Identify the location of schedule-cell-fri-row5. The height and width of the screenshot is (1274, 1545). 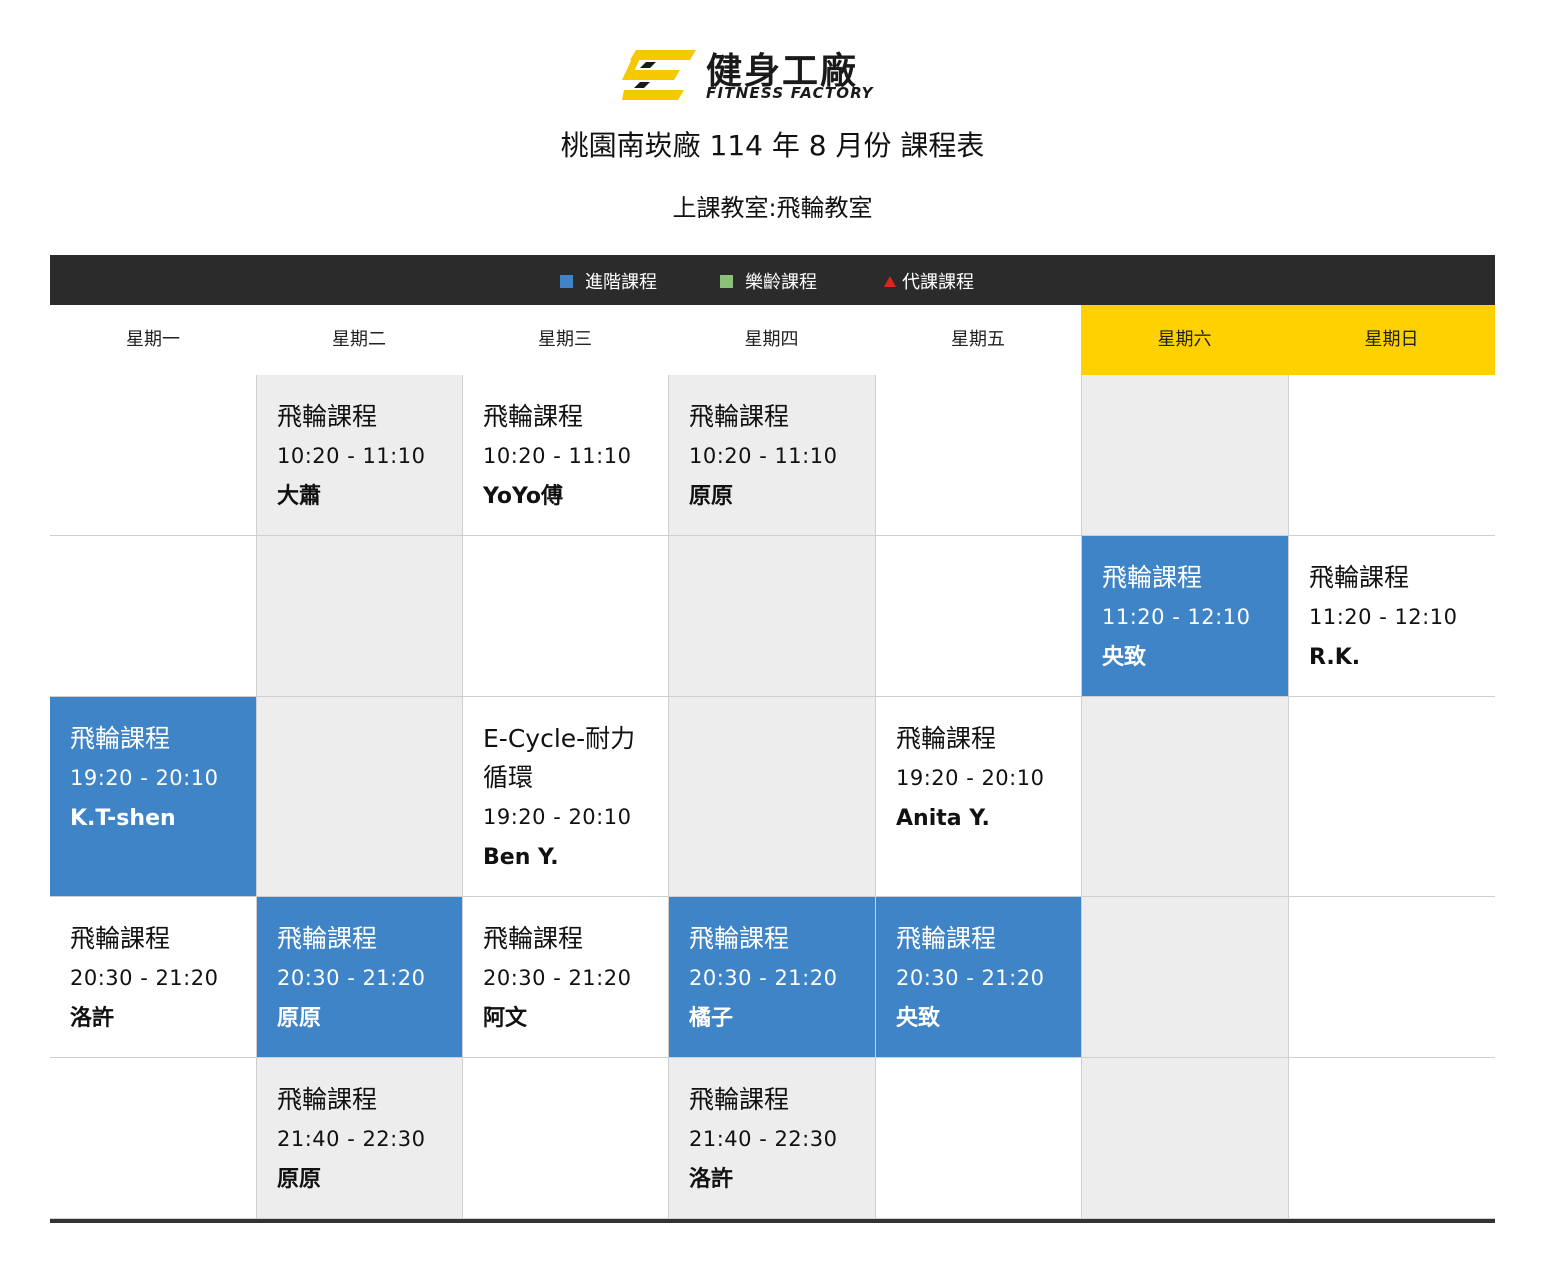
(978, 1138).